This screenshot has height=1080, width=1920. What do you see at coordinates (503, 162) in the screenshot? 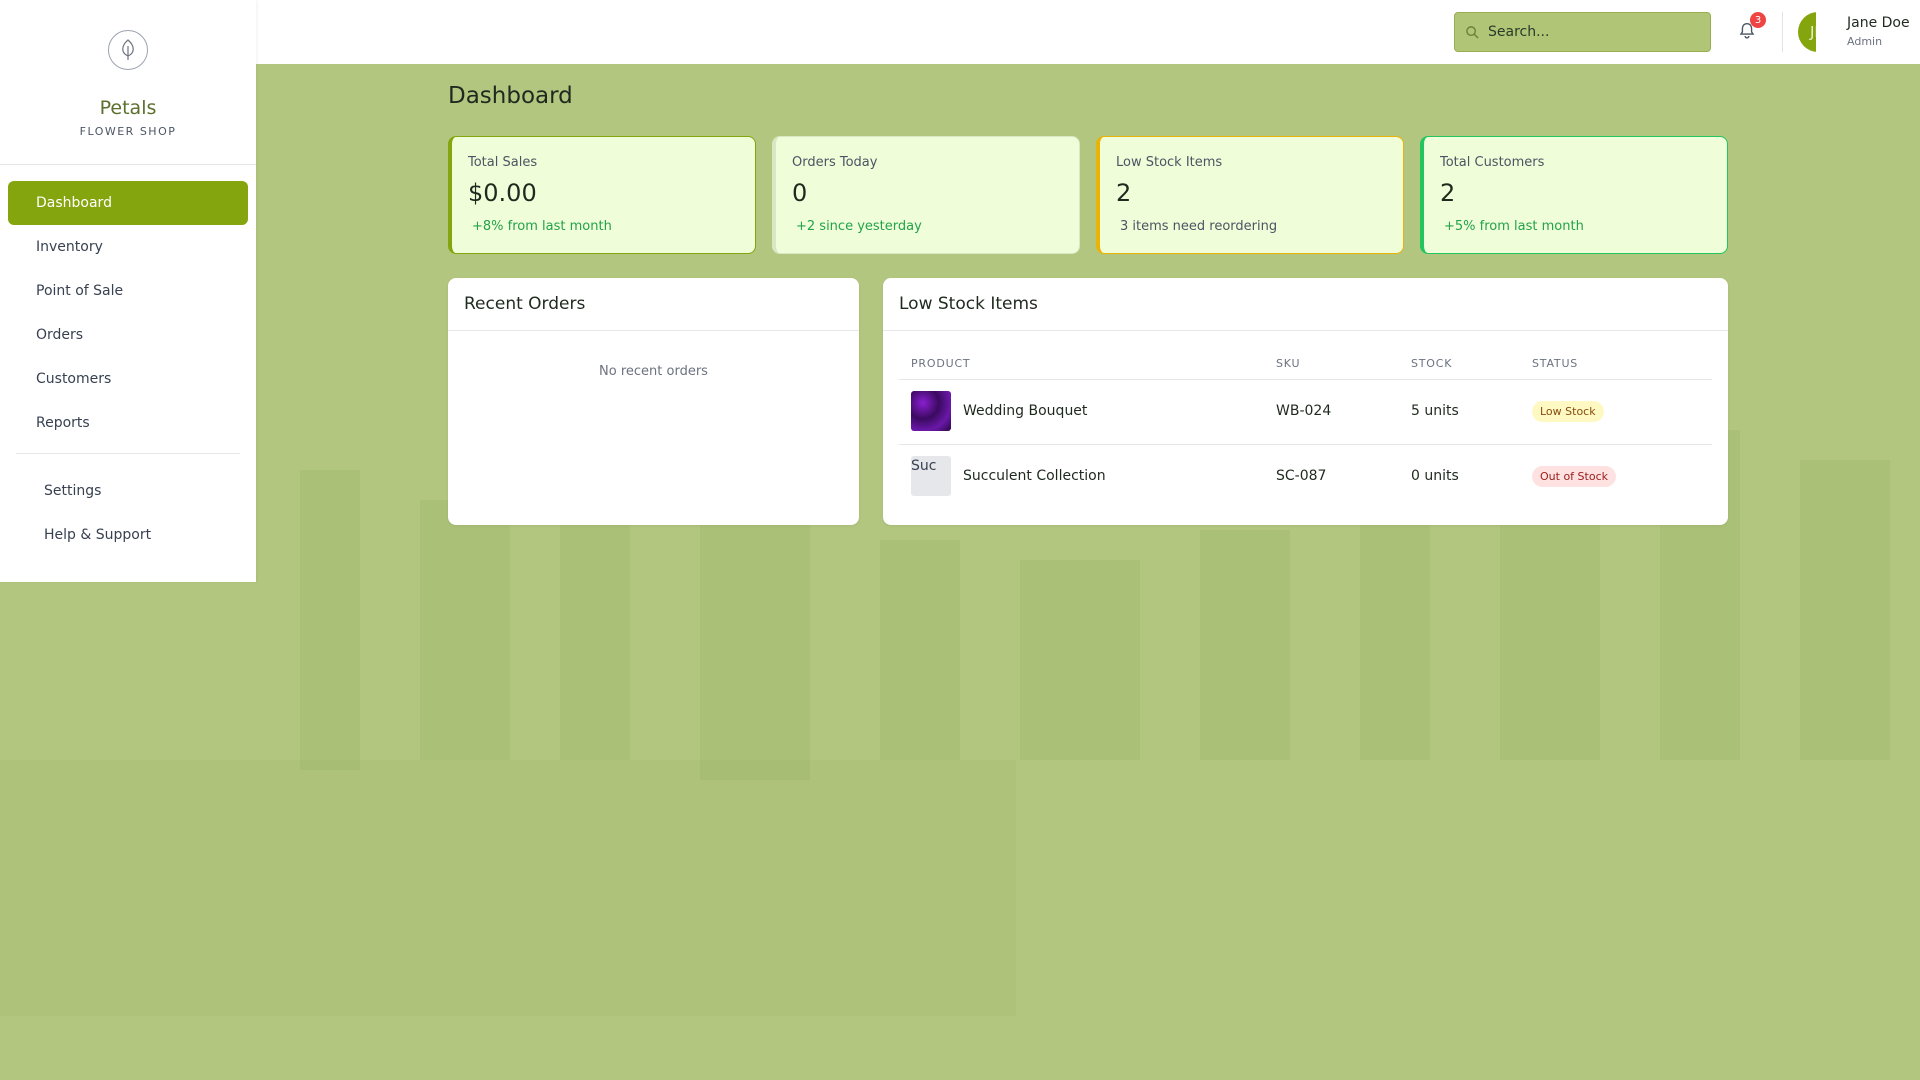
I see `stat-label: Total Sales` at bounding box center [503, 162].